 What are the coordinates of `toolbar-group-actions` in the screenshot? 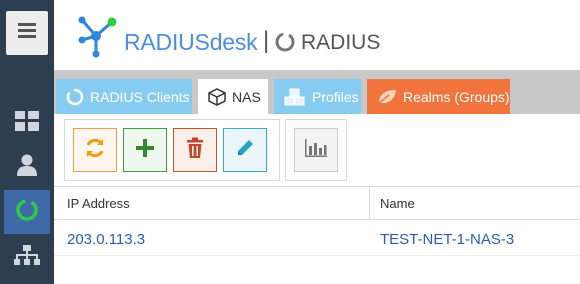 It's located at (172, 150).